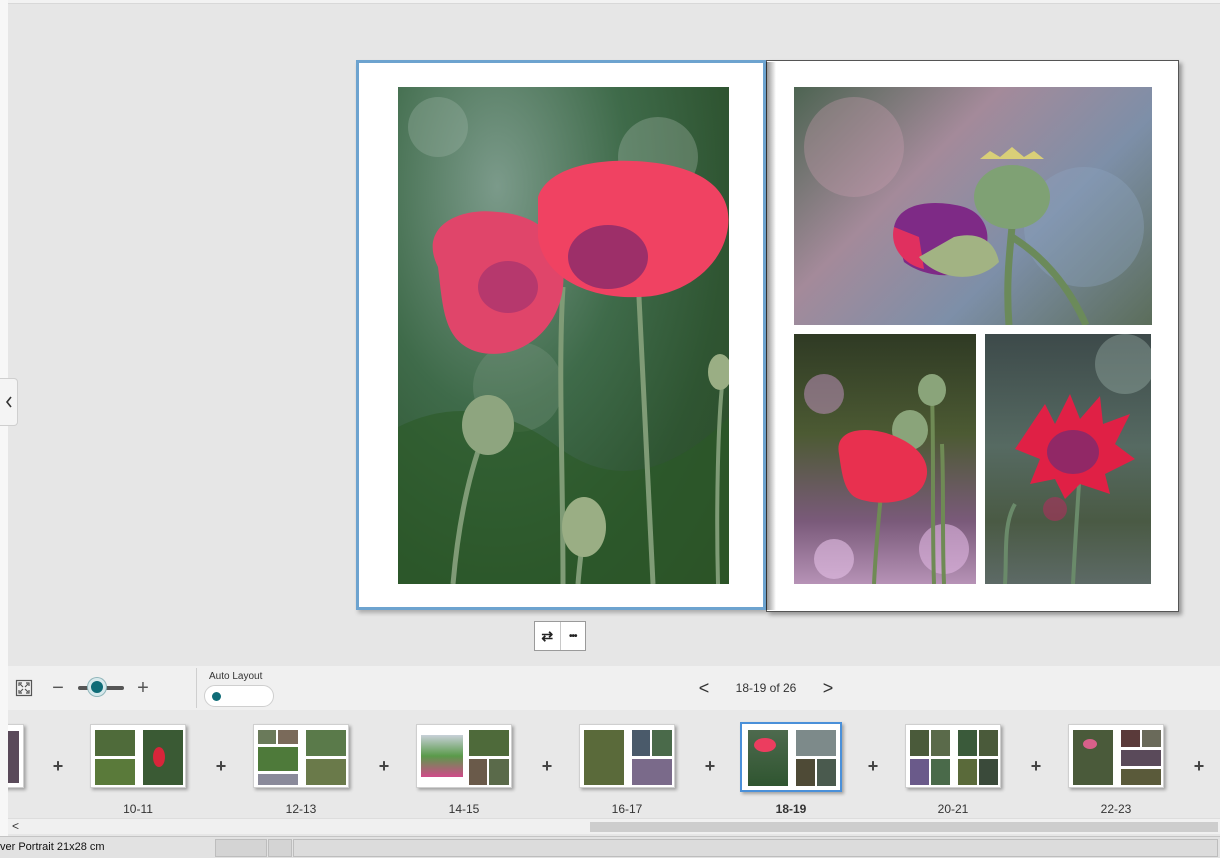 Image resolution: width=1220 pixels, height=858 pixels. Describe the element at coordinates (58, 688) in the screenshot. I see `zoom-out-button: −` at that location.